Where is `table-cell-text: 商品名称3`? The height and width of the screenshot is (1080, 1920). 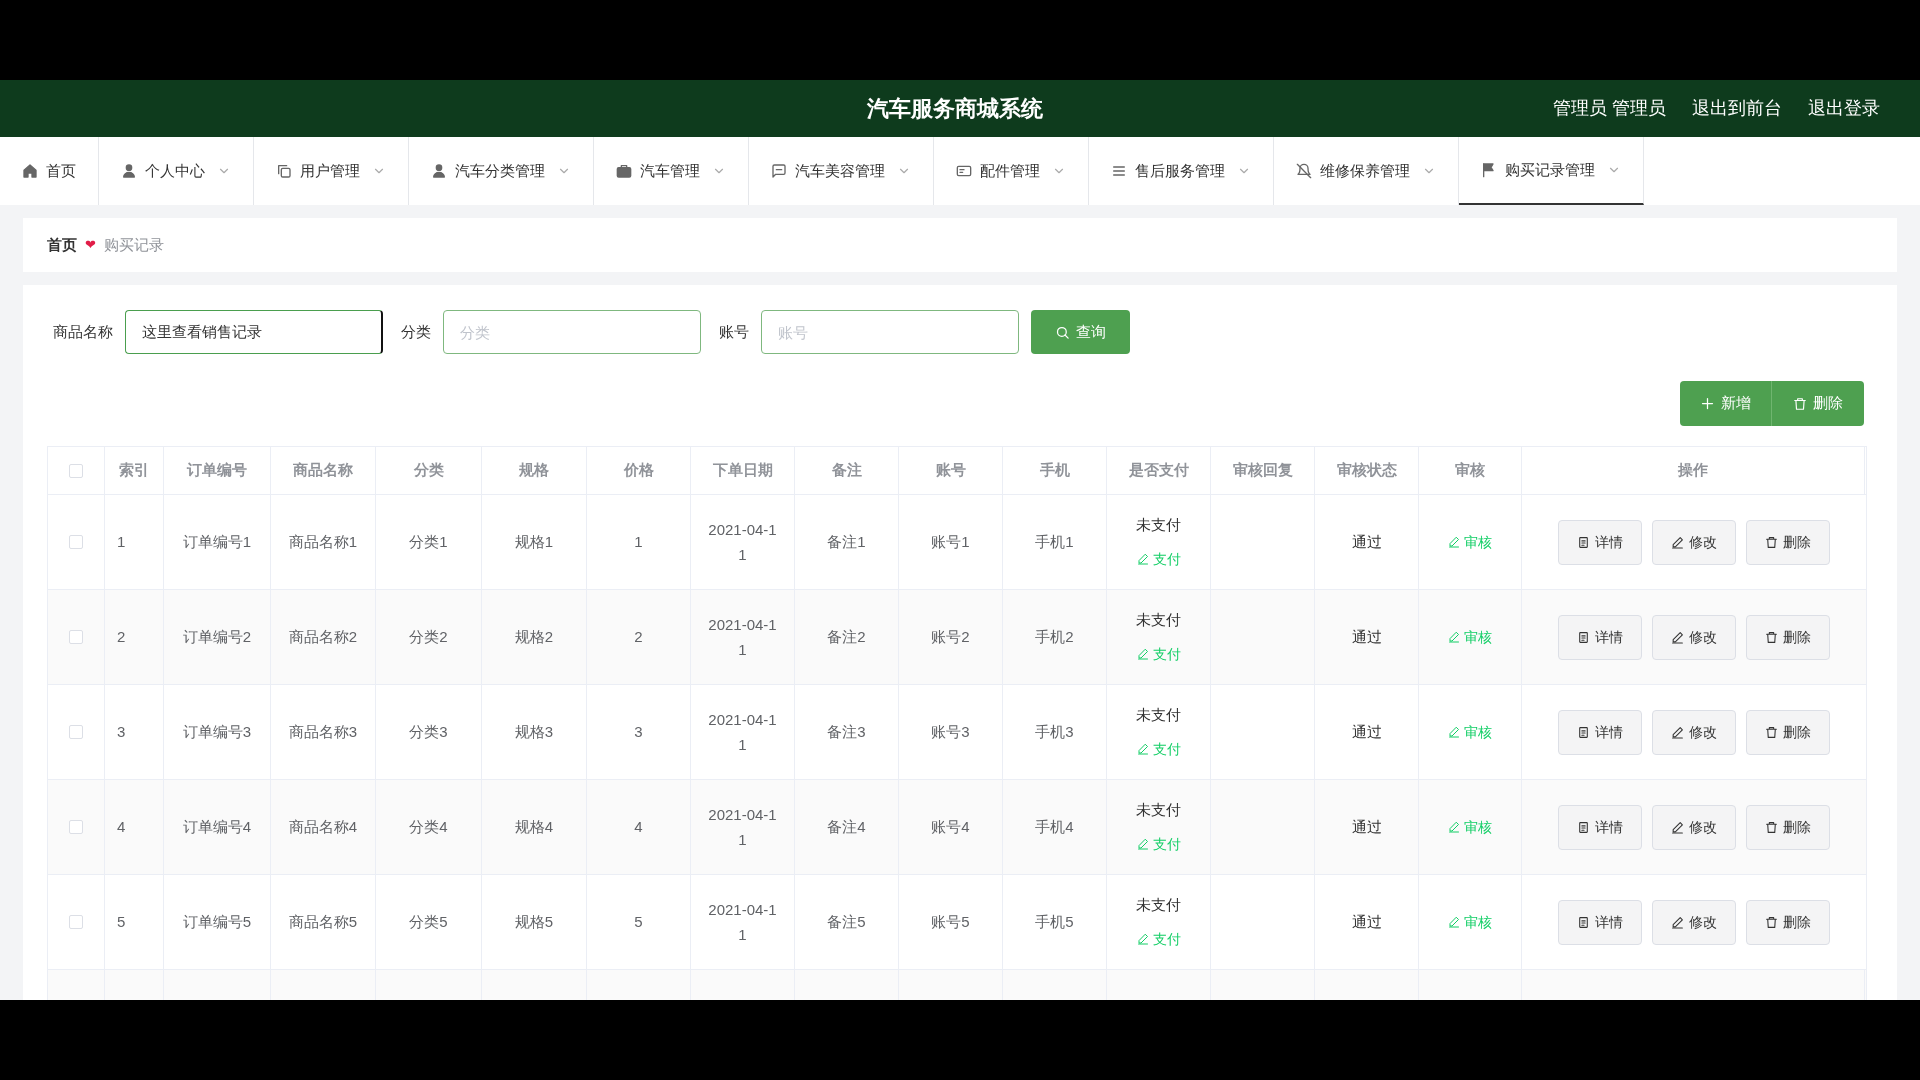 table-cell-text: 商品名称3 is located at coordinates (323, 731).